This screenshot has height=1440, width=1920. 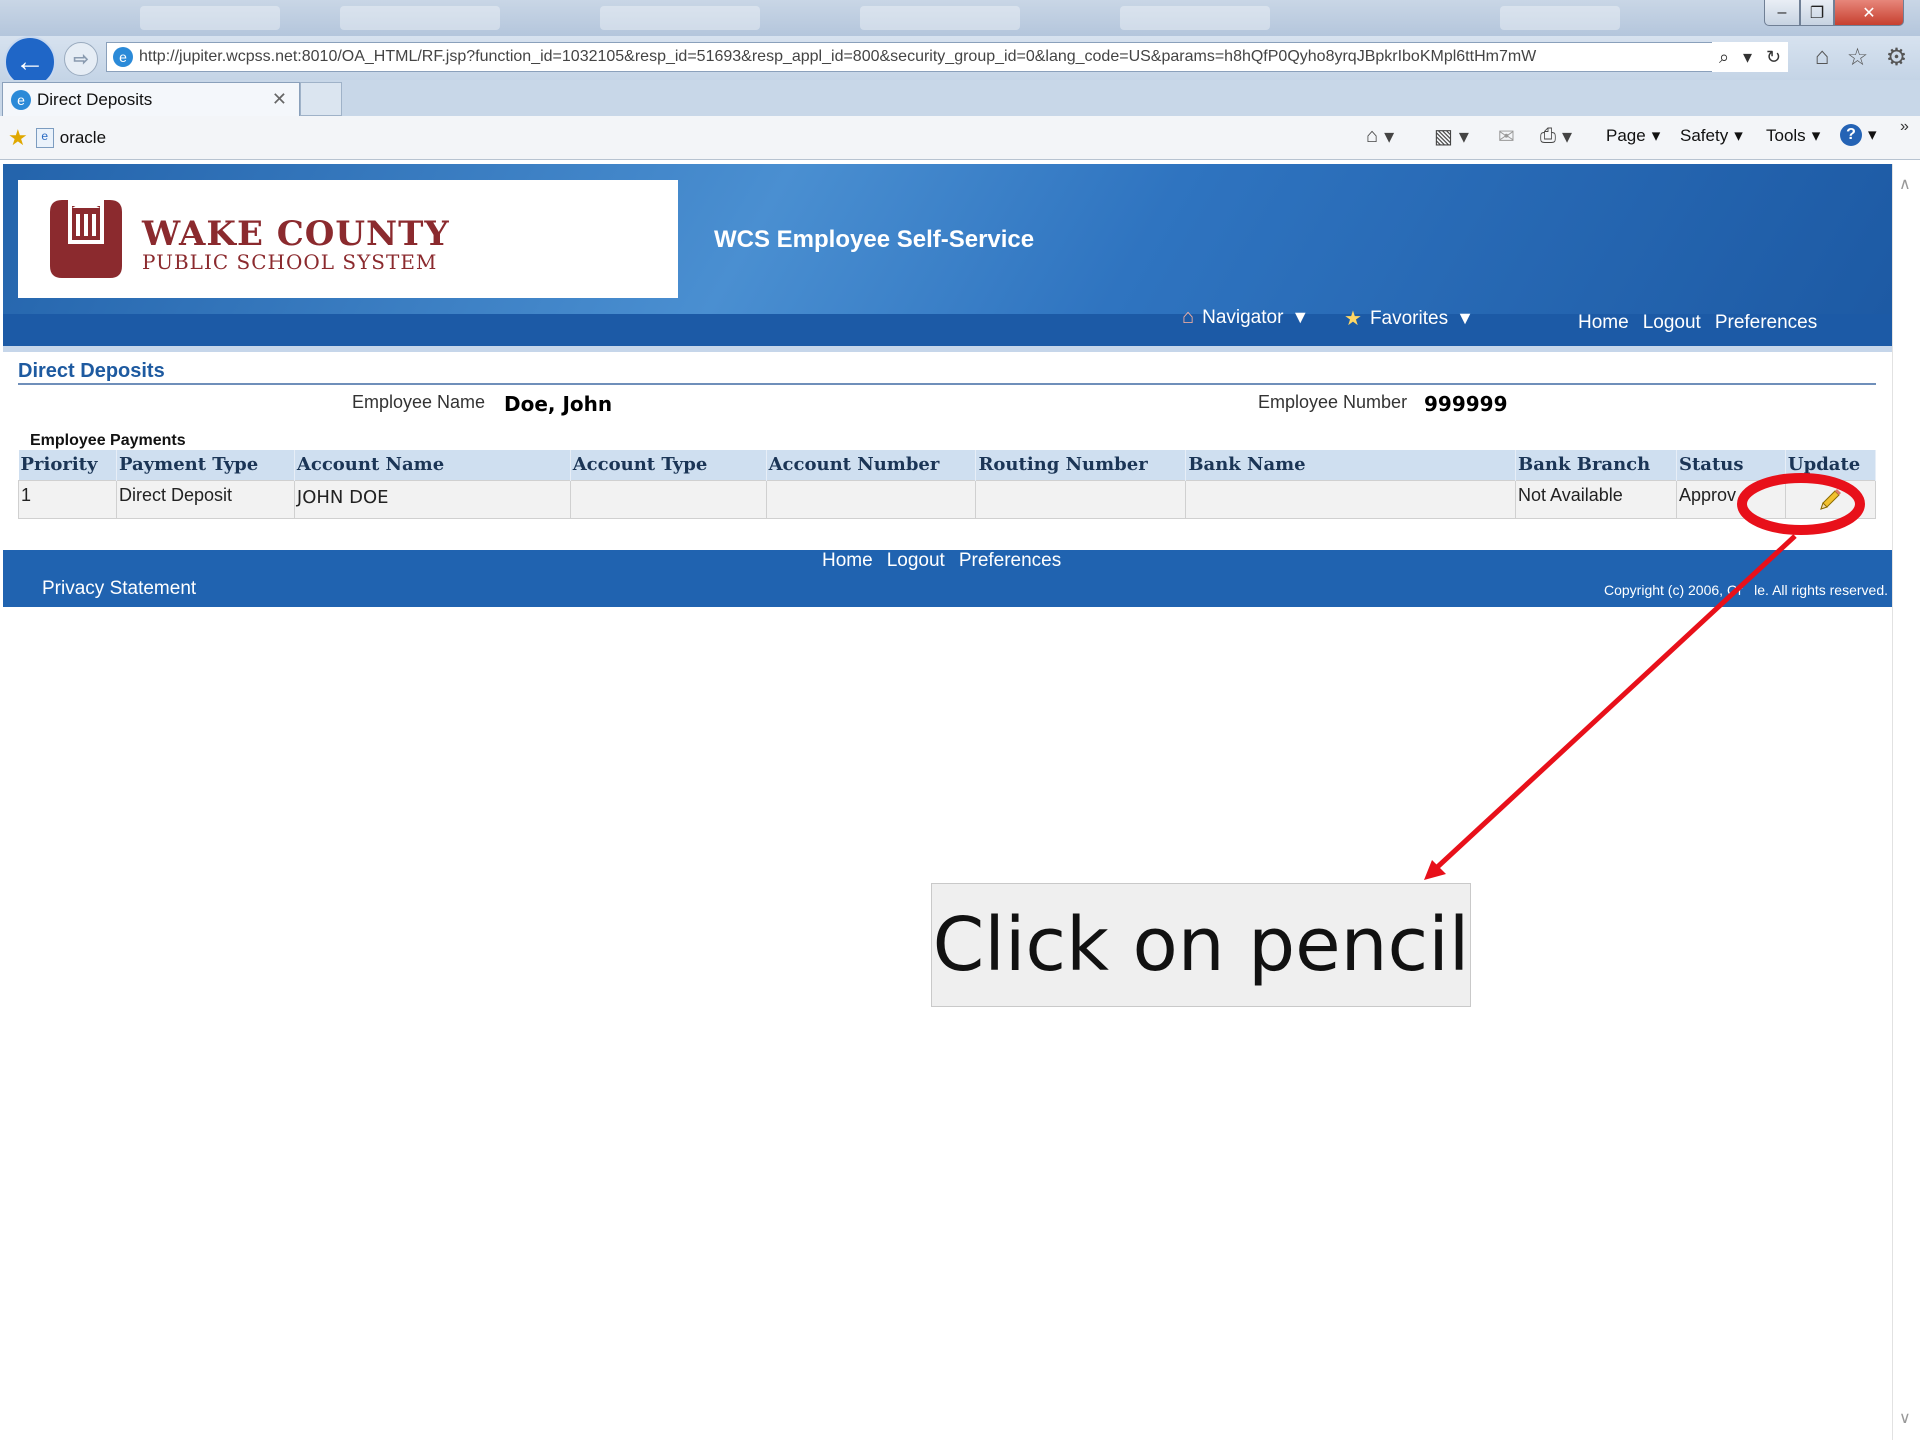 I want to click on annotation-overlay, so click(x=1644, y=676).